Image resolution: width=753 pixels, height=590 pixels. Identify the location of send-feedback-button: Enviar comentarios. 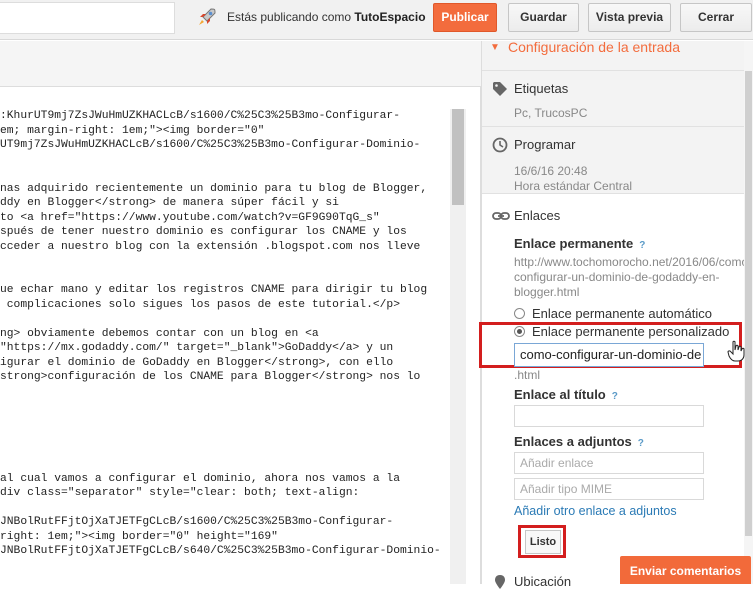
(685, 570).